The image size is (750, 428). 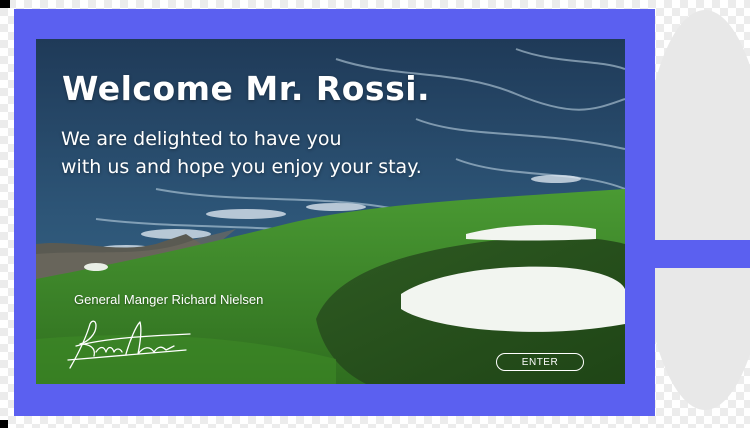 I want to click on signature-icon, so click(x=129, y=344).